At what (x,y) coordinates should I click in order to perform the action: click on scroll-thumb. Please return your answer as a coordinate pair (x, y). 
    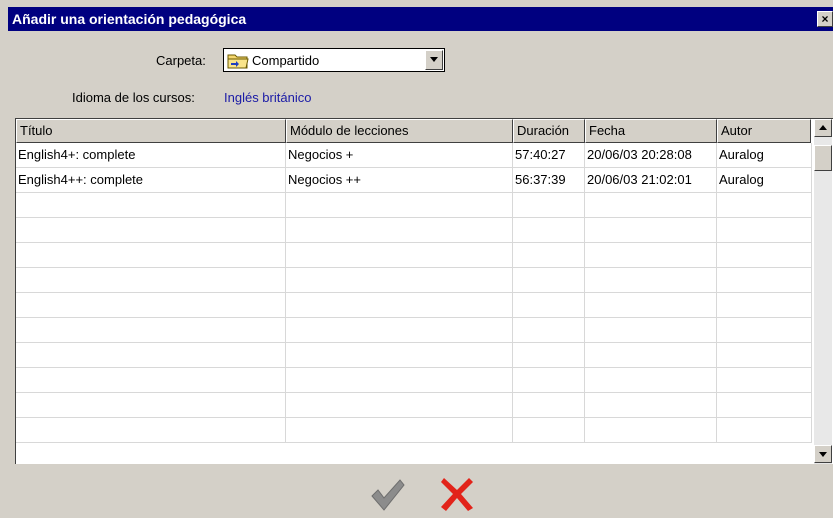
    Looking at the image, I should click on (823, 158).